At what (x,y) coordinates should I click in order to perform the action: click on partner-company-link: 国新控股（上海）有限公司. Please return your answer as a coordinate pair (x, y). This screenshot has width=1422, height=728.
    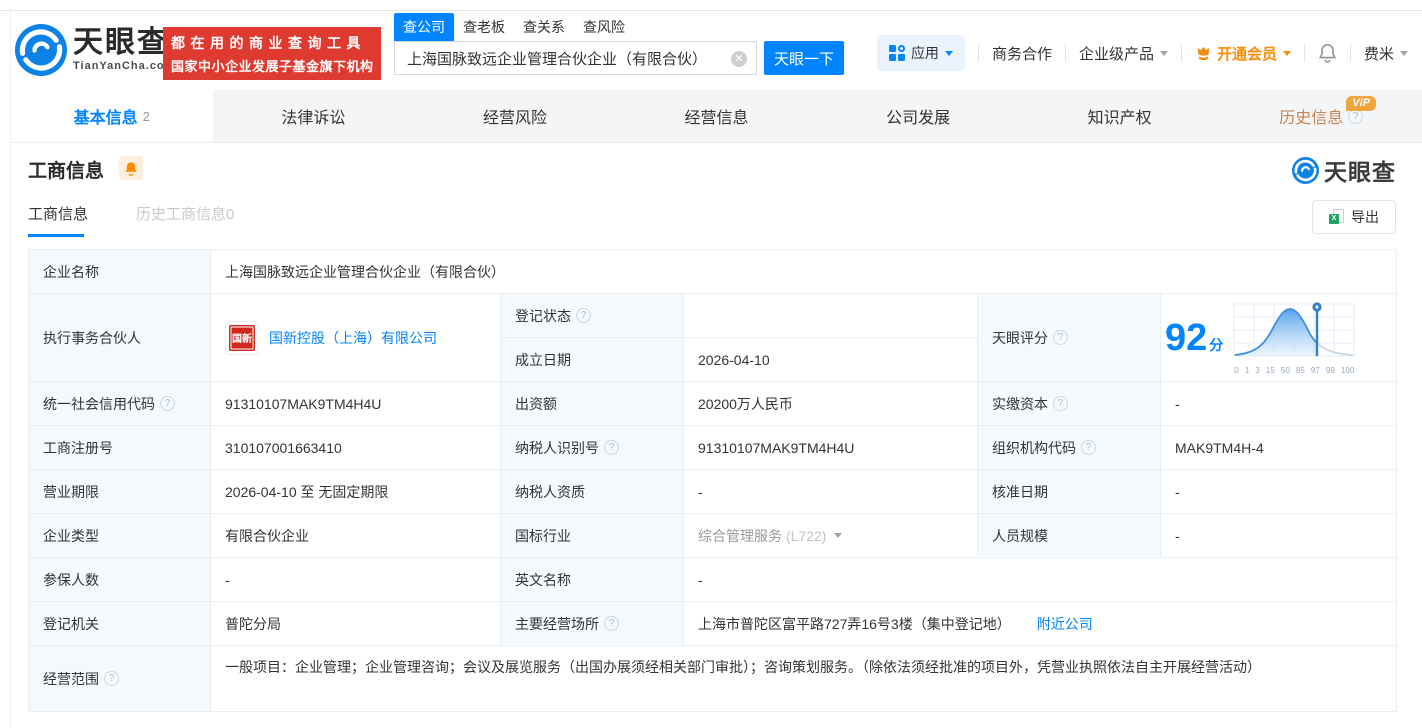
    Looking at the image, I should click on (353, 338).